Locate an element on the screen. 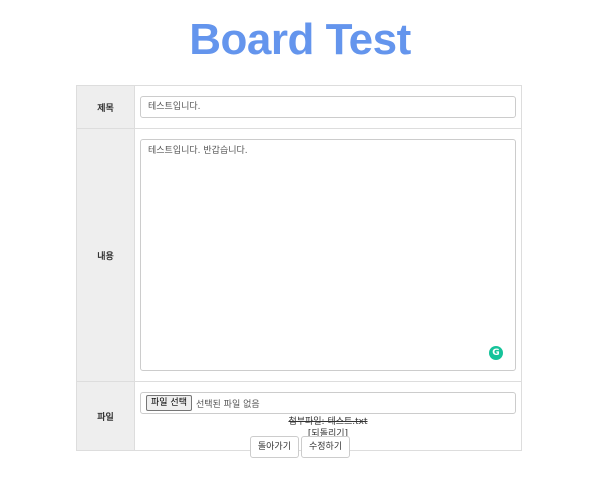  title-row: 제목 테스트입니다. is located at coordinates (299, 107).